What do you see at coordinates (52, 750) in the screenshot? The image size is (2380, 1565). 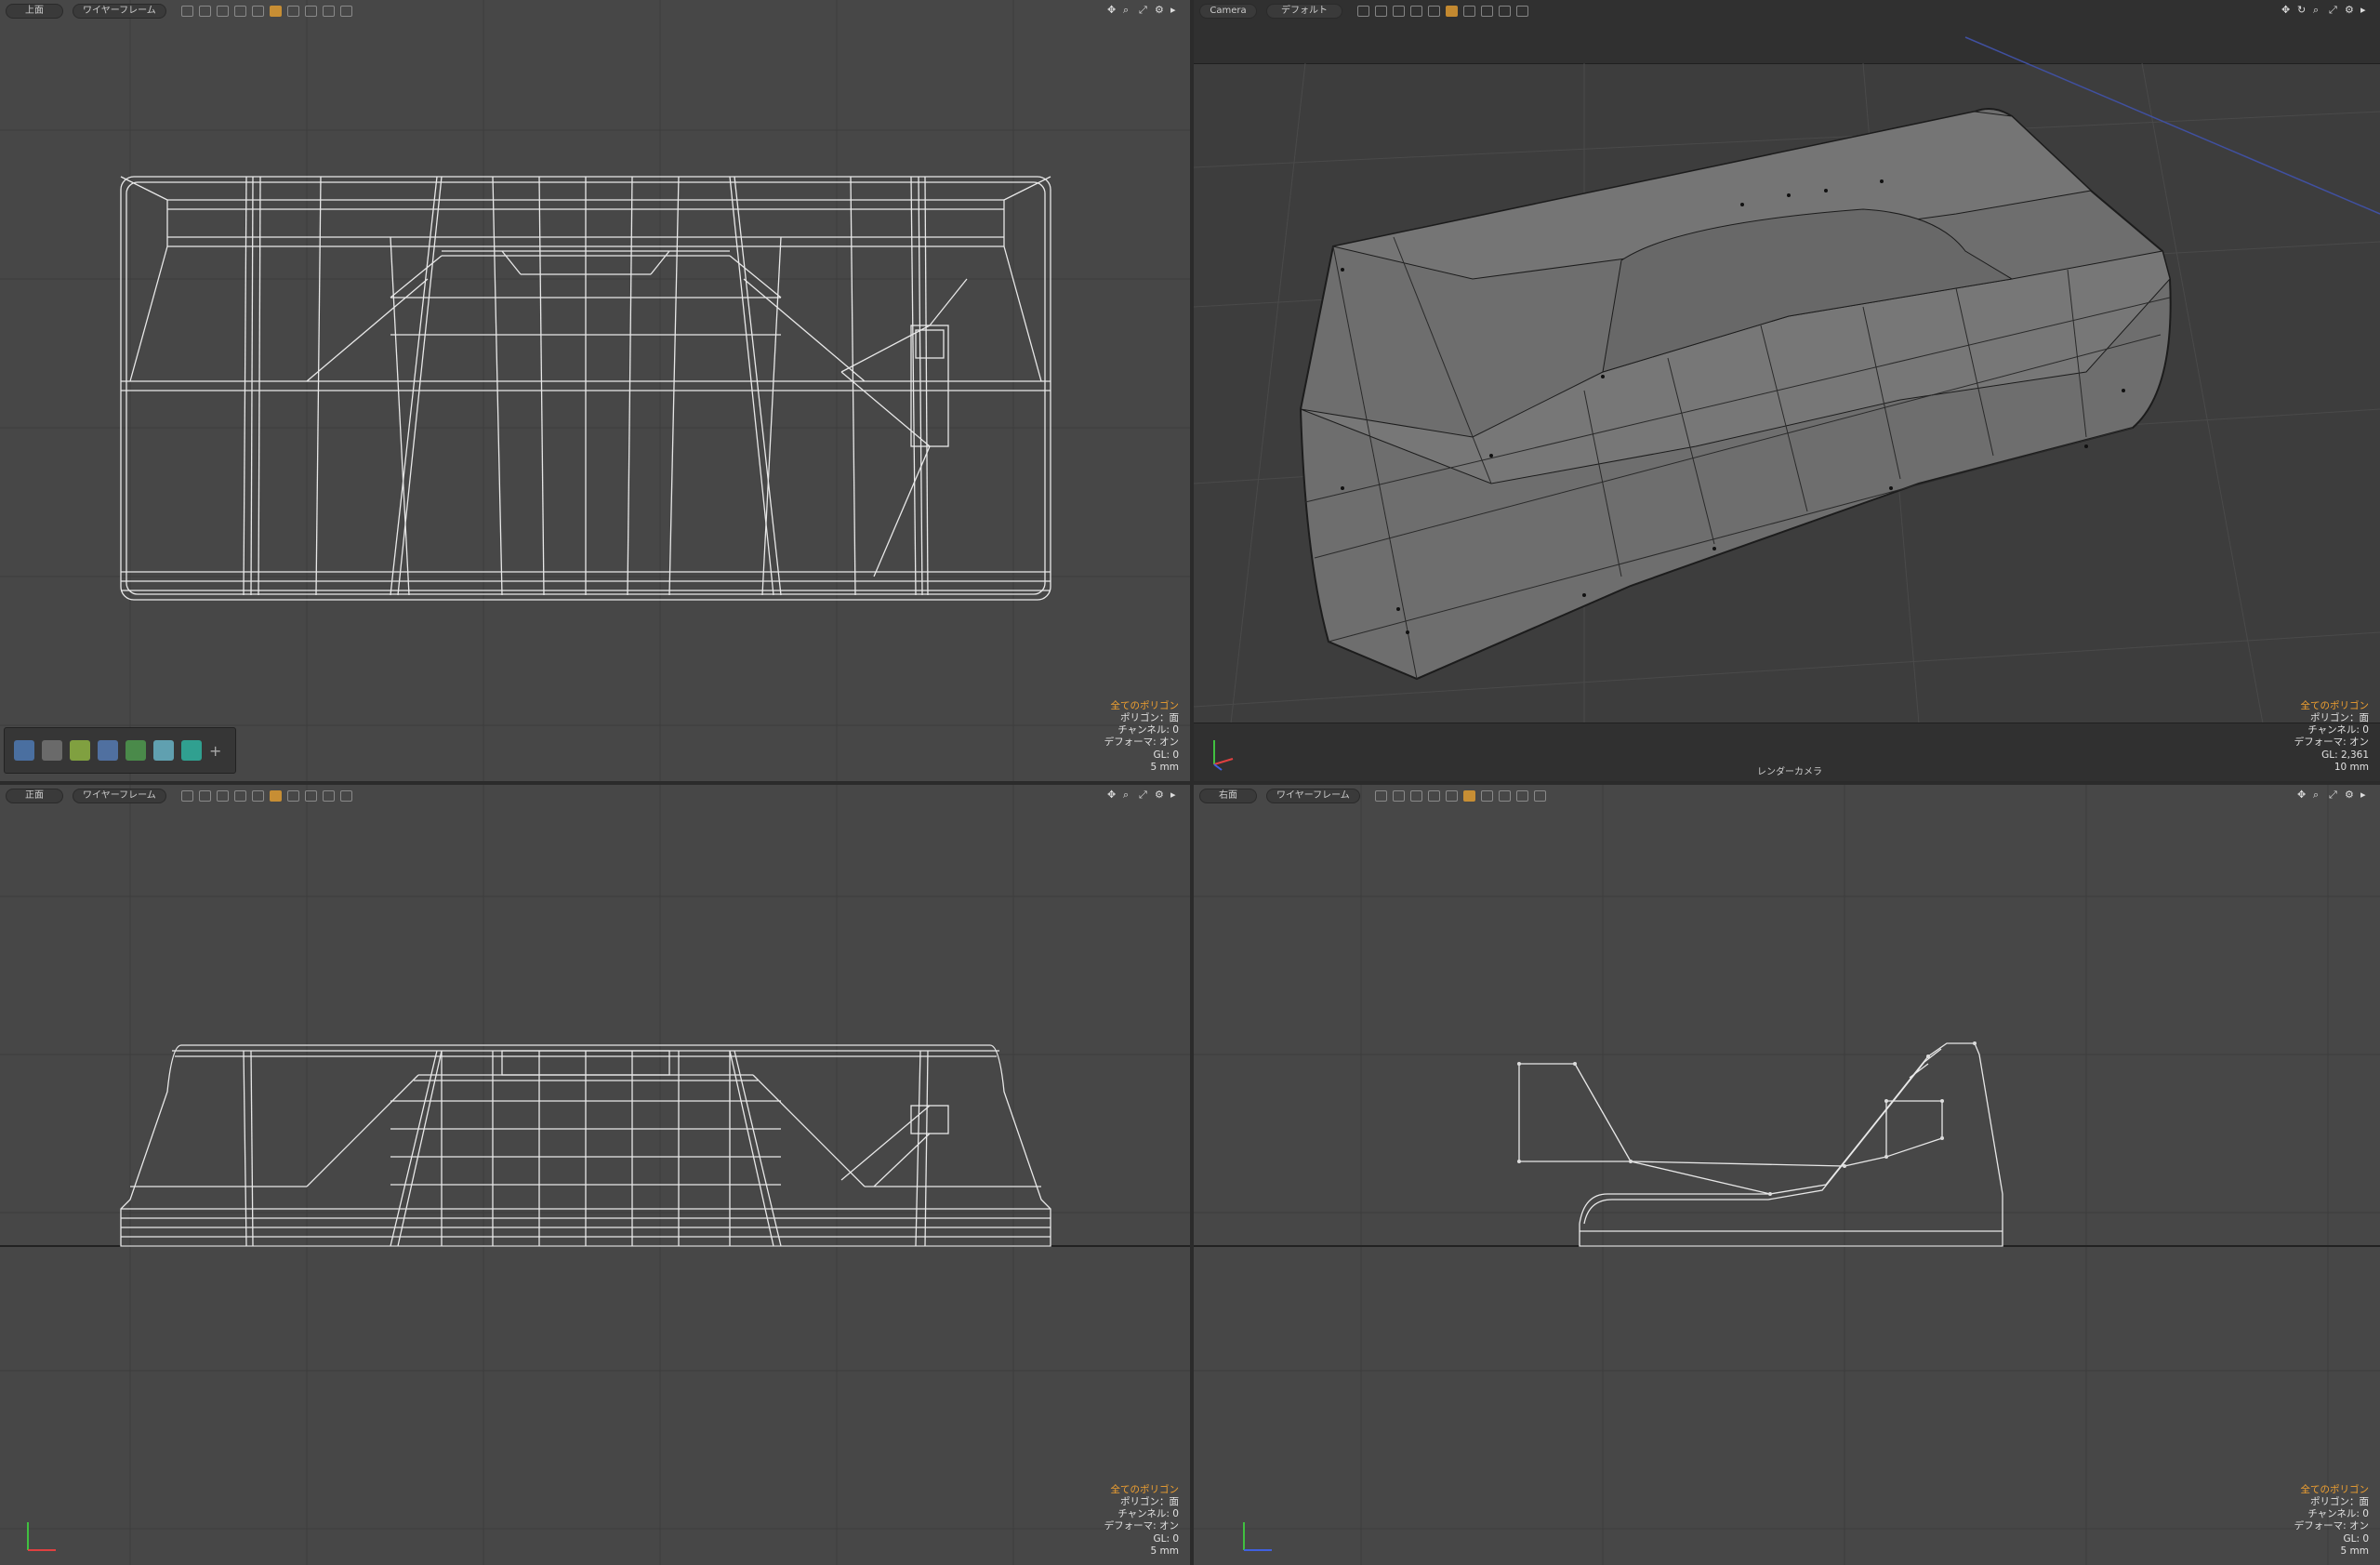 I see `hand-tool-icon` at bounding box center [52, 750].